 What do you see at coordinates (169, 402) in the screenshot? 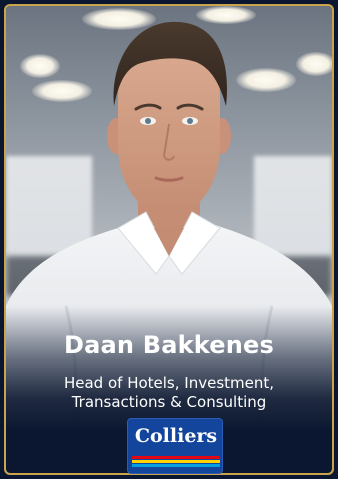
I see `role-line-2: Transactions & Consulting` at bounding box center [169, 402].